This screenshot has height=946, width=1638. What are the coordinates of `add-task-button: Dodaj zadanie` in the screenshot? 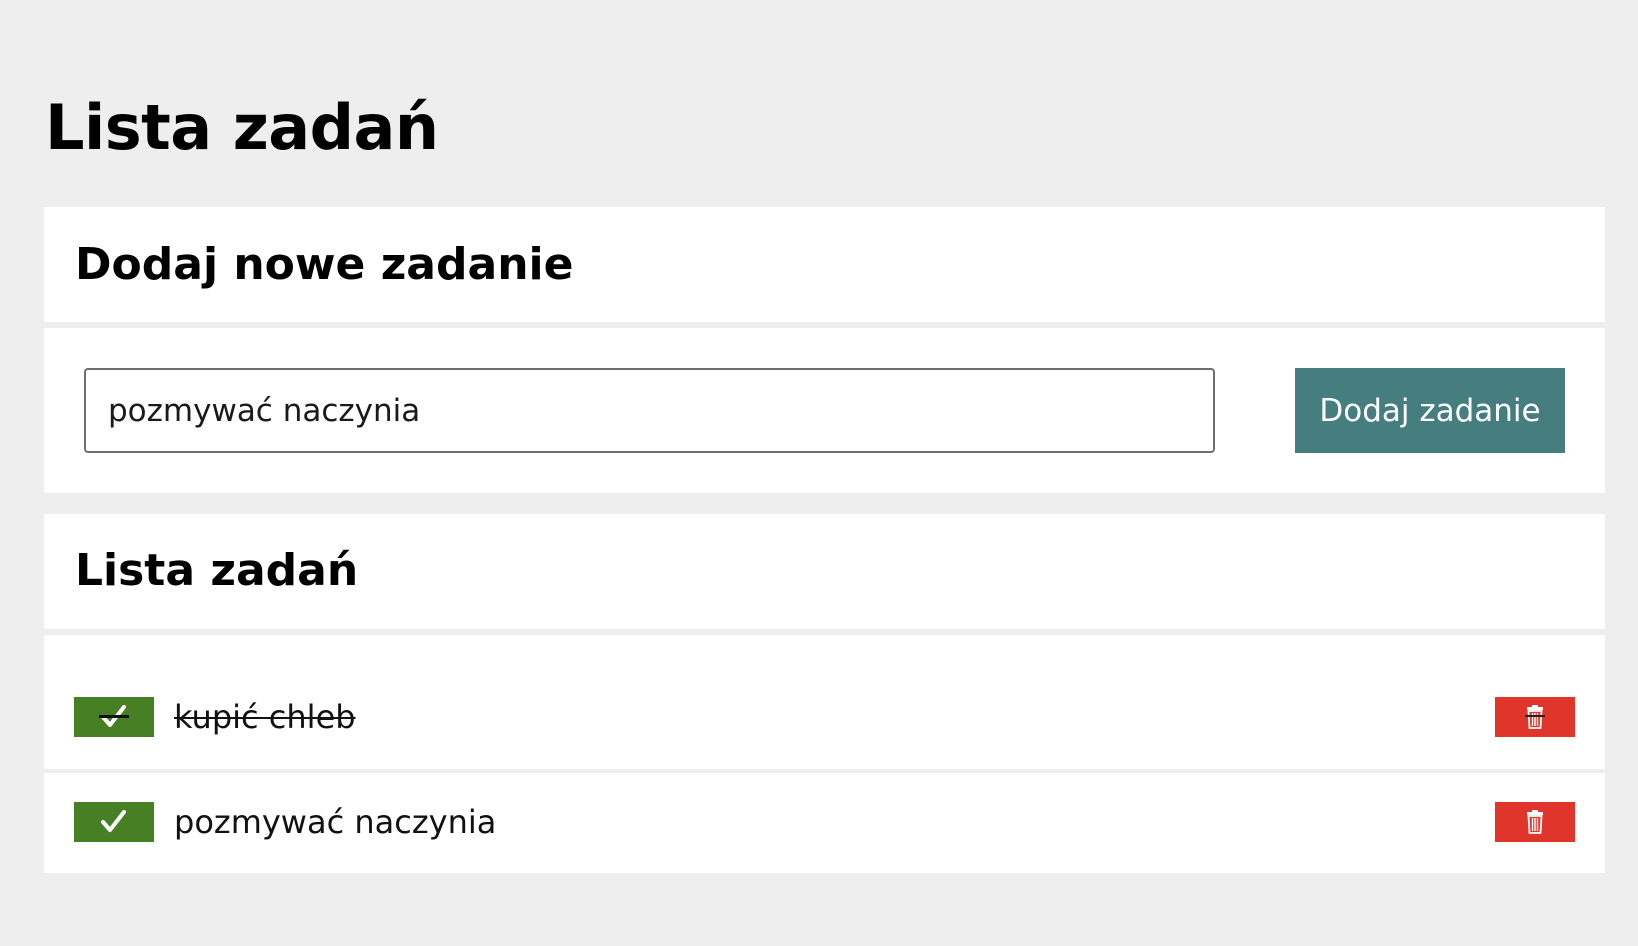 It's located at (1430, 410).